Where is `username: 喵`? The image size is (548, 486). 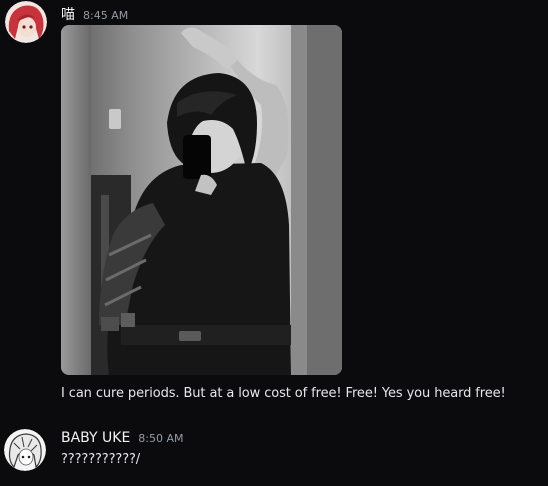 username: 喵 is located at coordinates (68, 14).